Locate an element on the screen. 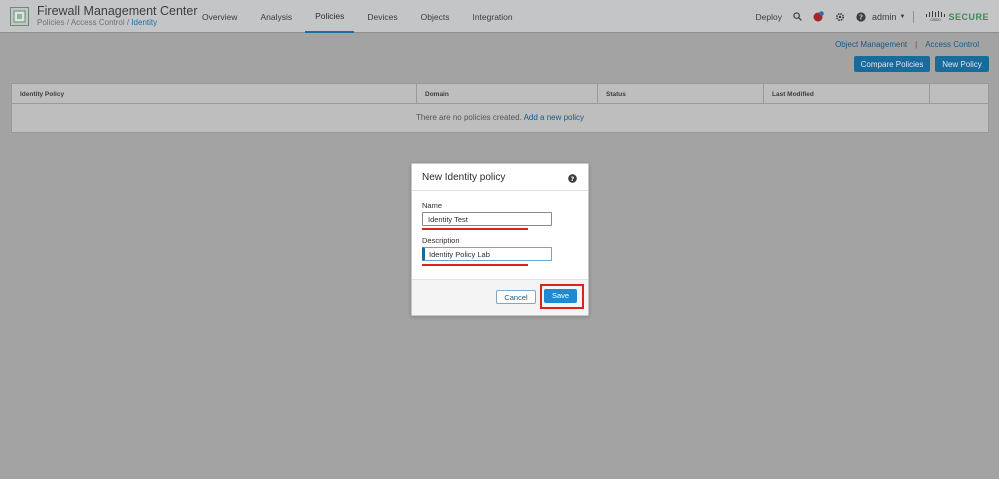  search-icon is located at coordinates (797, 16).